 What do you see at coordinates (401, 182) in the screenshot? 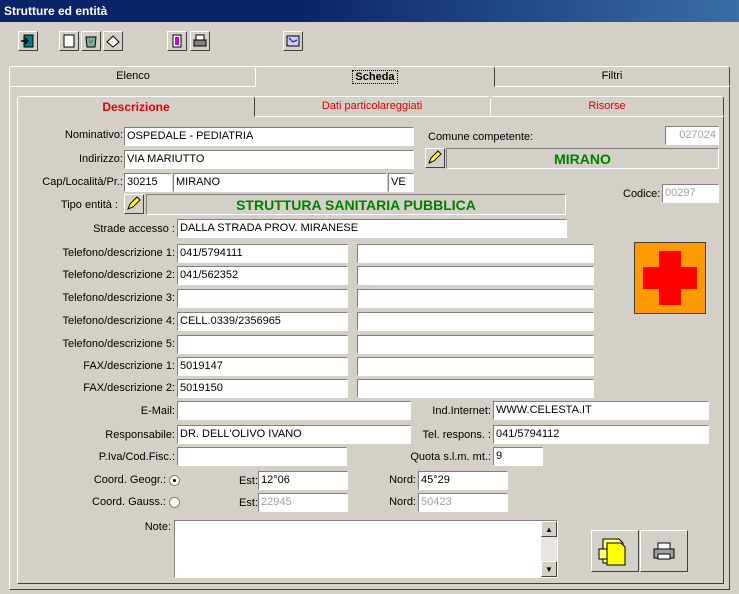
I see `provincia-field: VE` at bounding box center [401, 182].